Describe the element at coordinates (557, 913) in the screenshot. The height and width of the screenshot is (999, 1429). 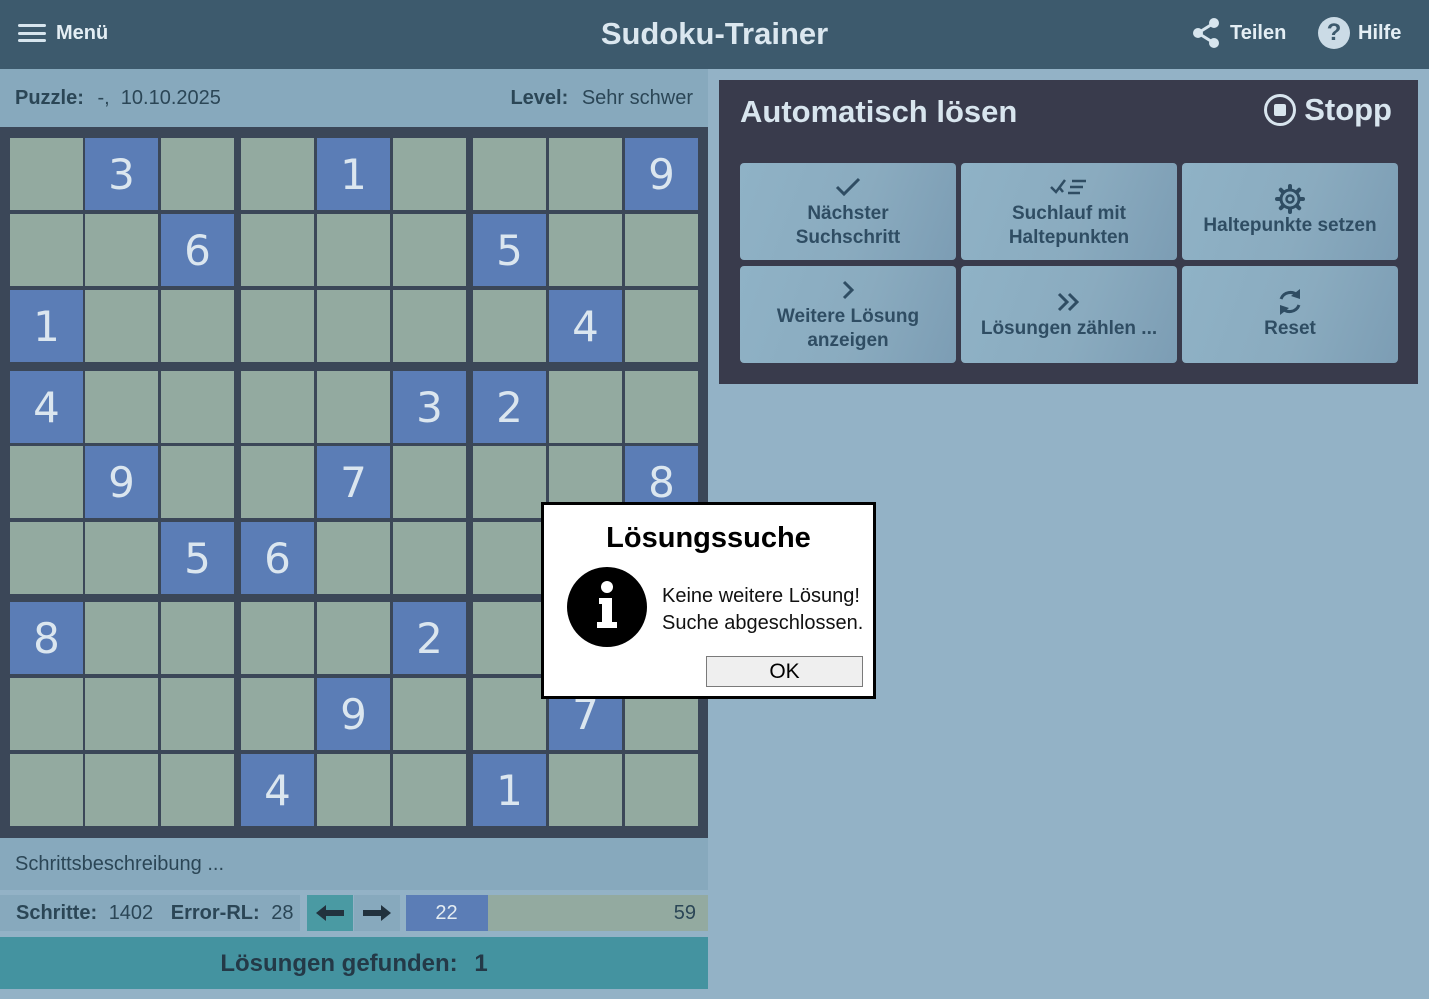
I see `step-progress-bar: 22 59` at that location.